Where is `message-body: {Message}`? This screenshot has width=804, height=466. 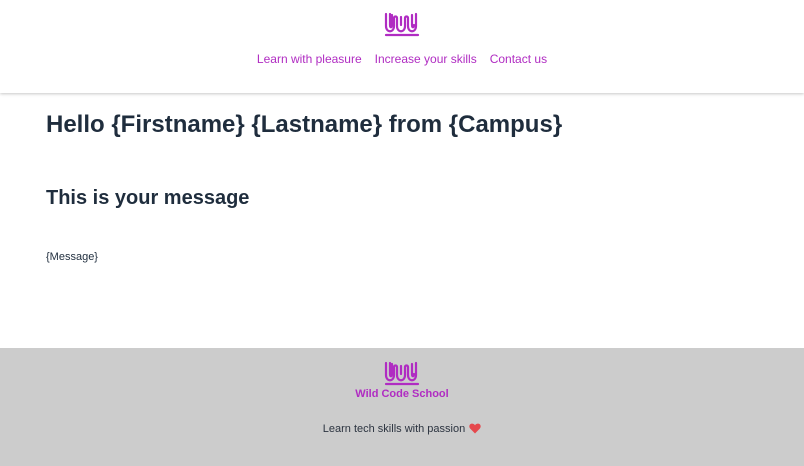
message-body: {Message} is located at coordinates (72, 257).